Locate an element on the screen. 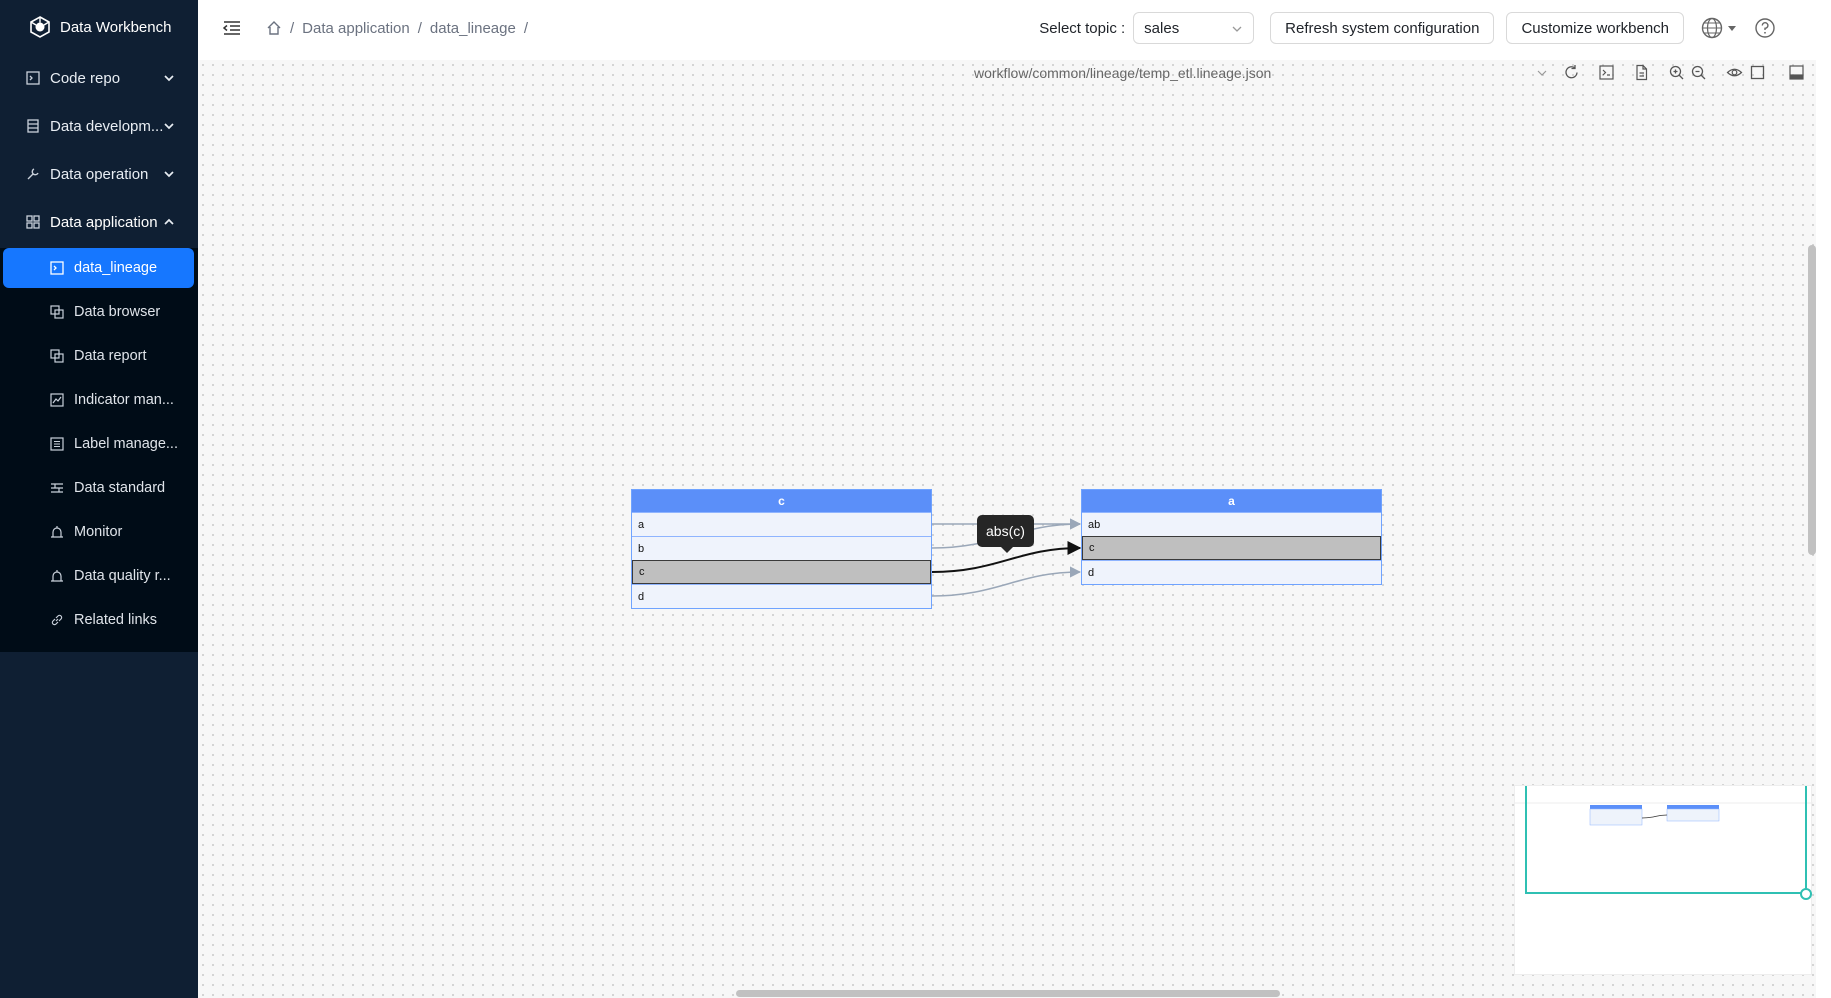  refresh-system-configuration-button: Refresh system configuration is located at coordinates (1382, 28).